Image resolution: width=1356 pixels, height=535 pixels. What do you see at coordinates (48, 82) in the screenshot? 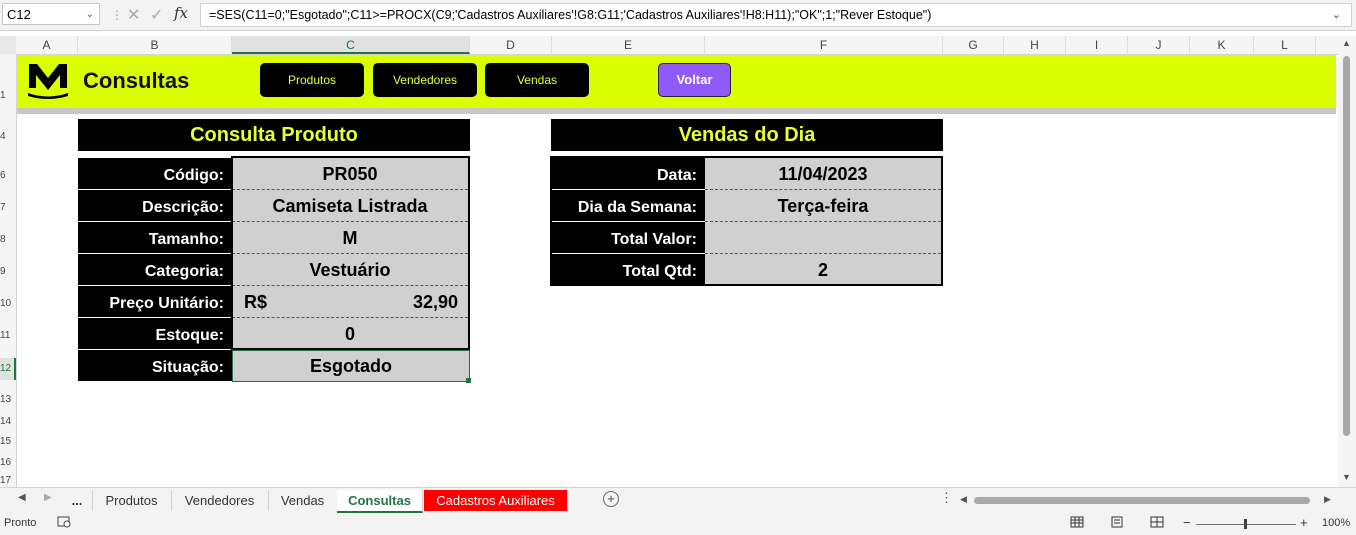
I see `brand-logo-icon` at bounding box center [48, 82].